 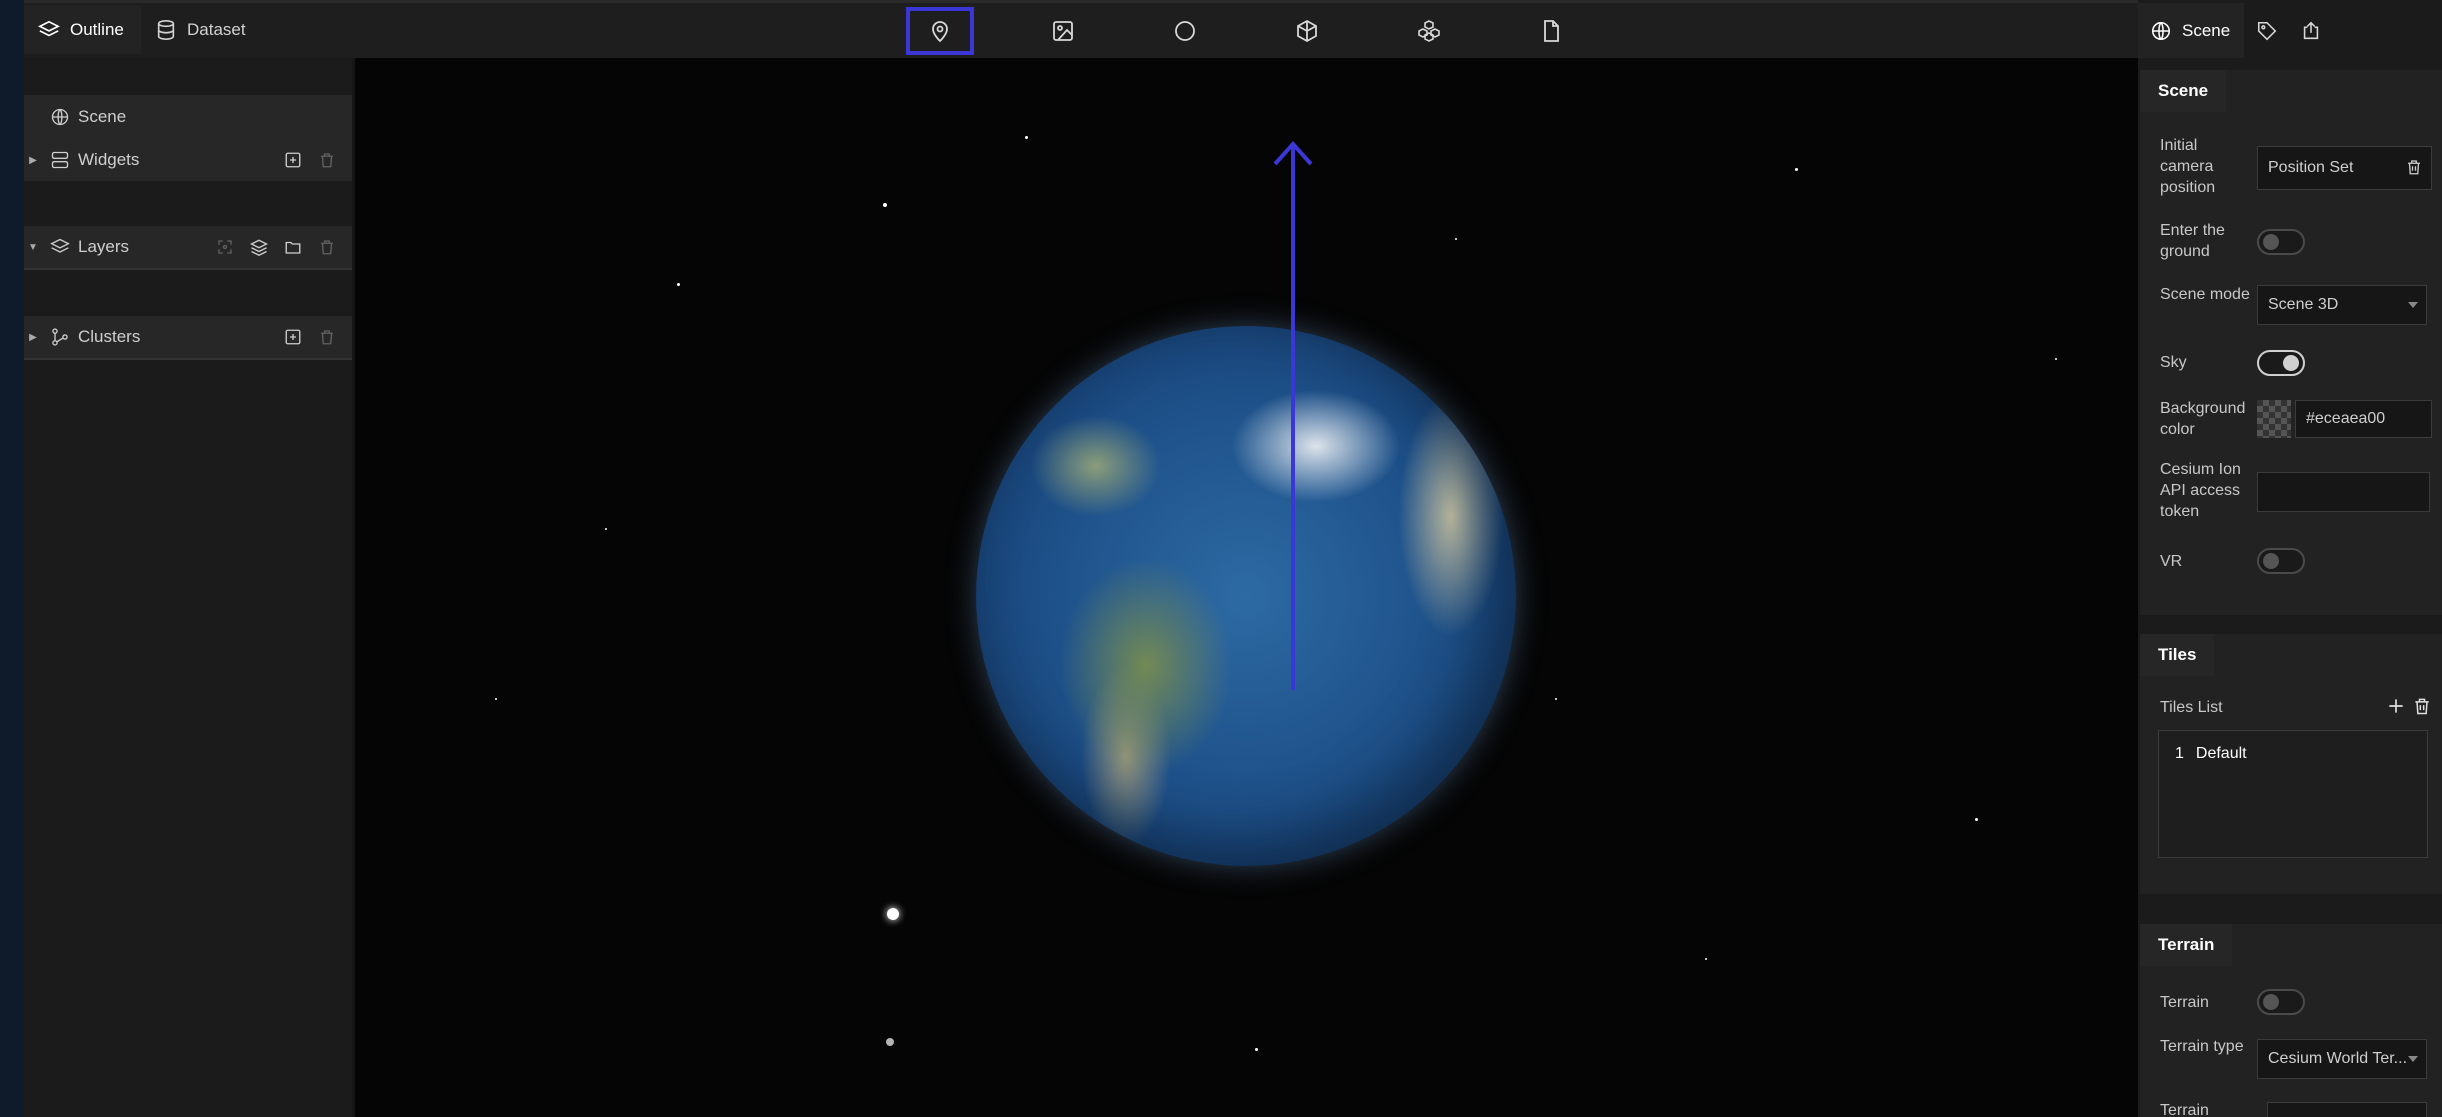 I want to click on add-model-button, so click(x=1429, y=31).